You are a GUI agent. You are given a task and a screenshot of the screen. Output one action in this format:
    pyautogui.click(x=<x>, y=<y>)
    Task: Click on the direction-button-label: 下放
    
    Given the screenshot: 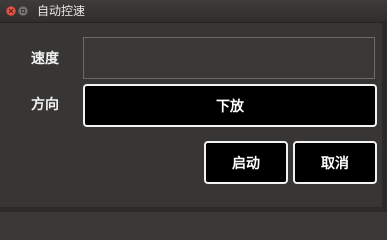 What is the action you would take?
    pyautogui.click(x=230, y=106)
    